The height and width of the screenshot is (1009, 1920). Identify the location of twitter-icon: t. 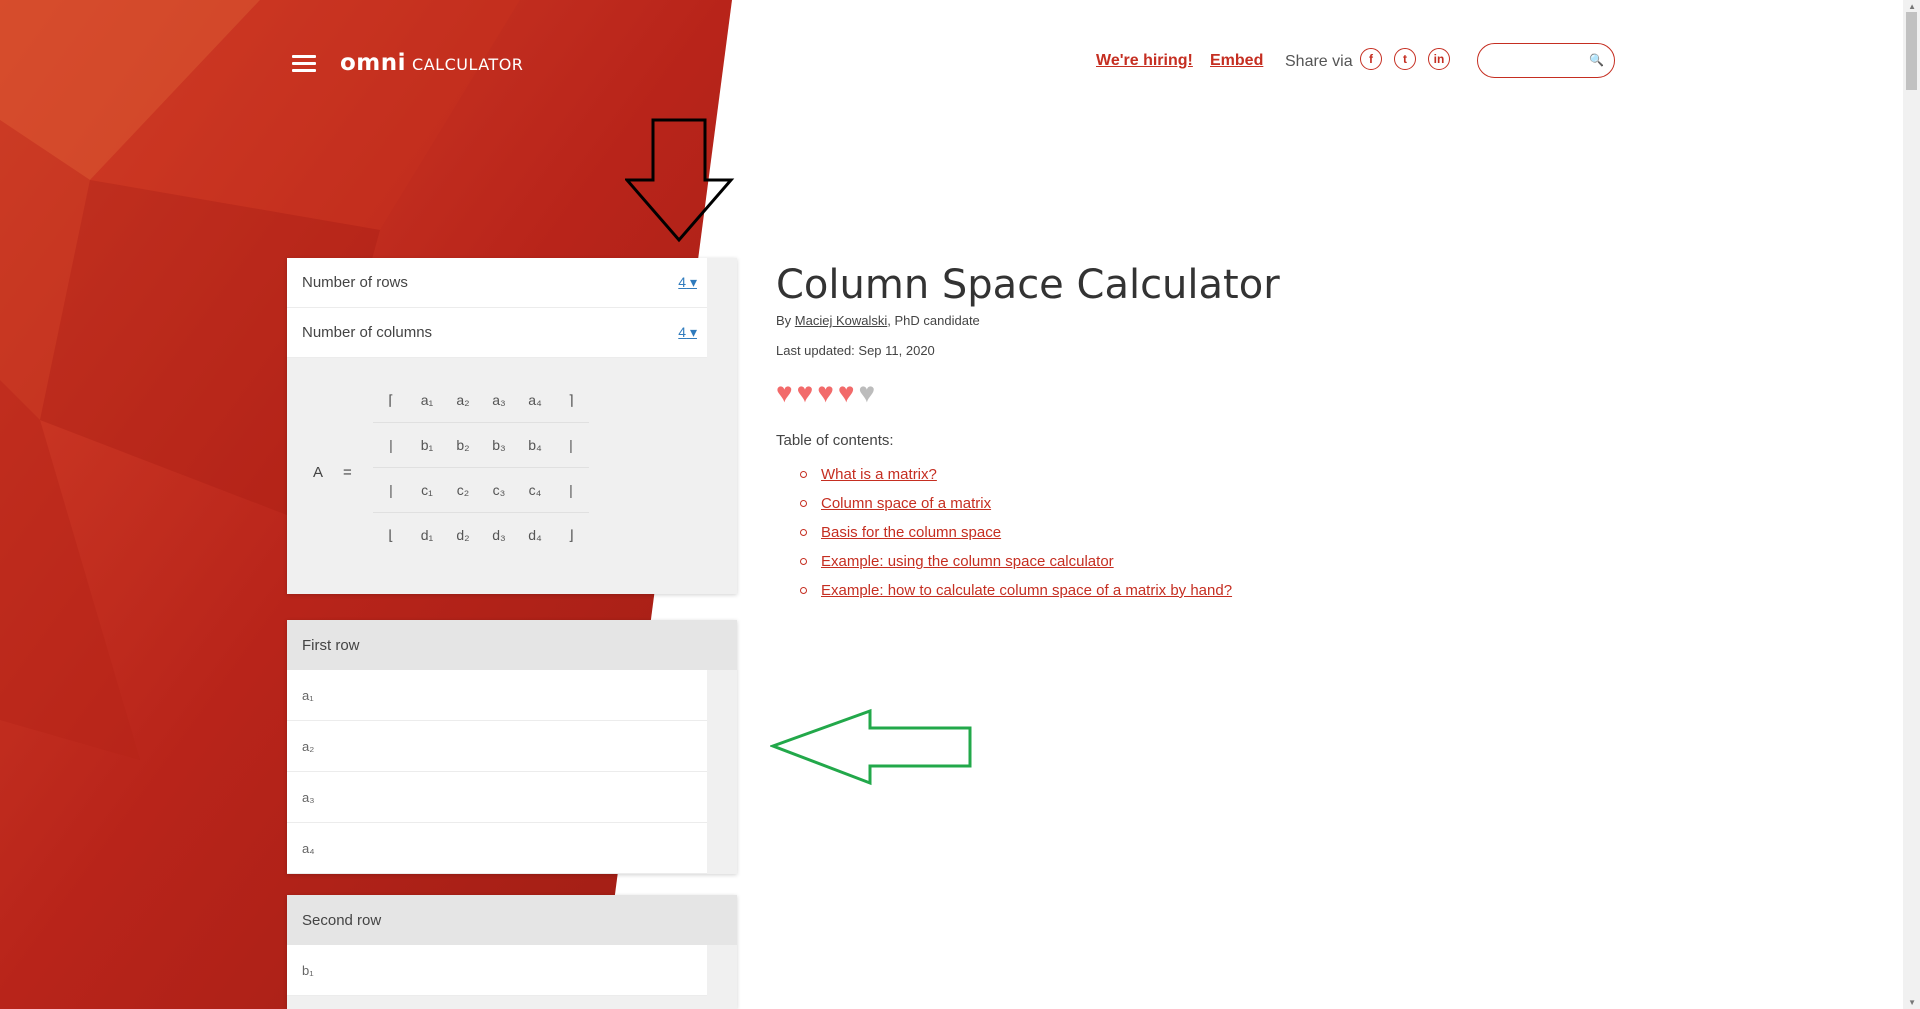
(1405, 59).